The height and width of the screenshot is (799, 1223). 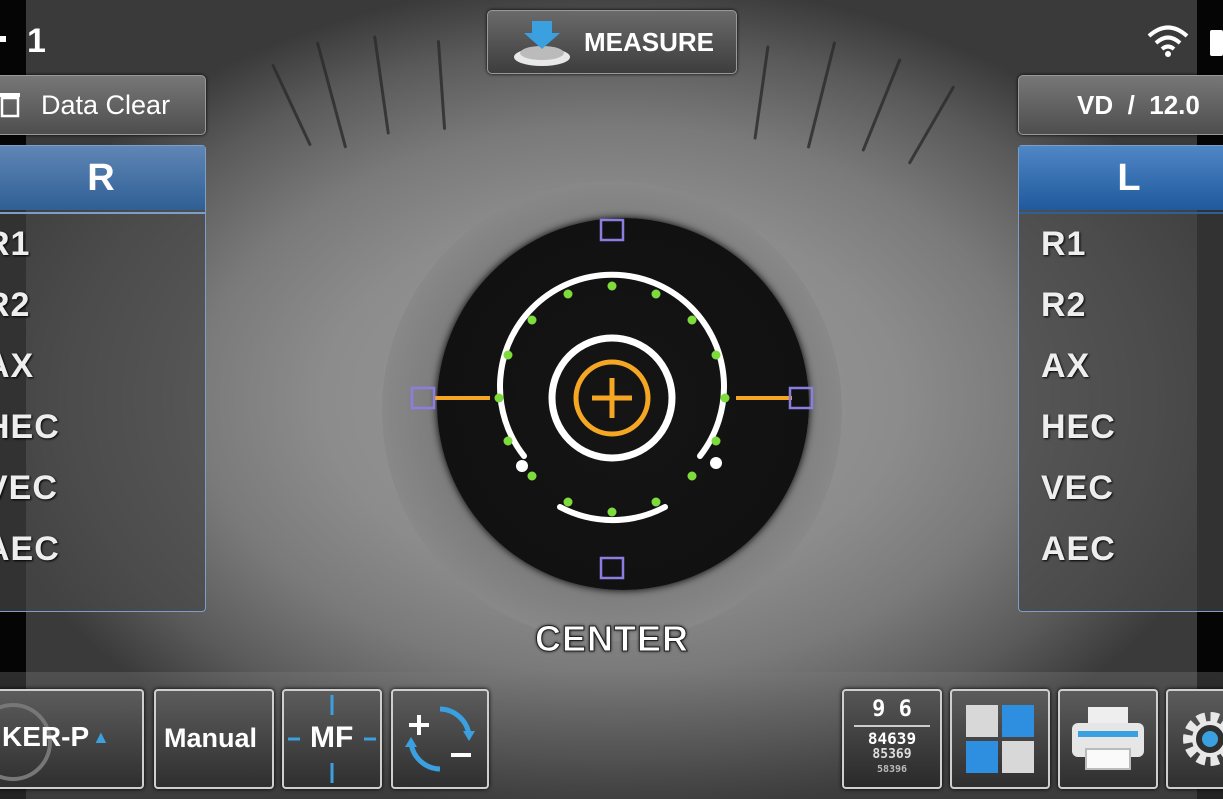 I want to click on left-eye-item-ax: AX, so click(x=1066, y=366).